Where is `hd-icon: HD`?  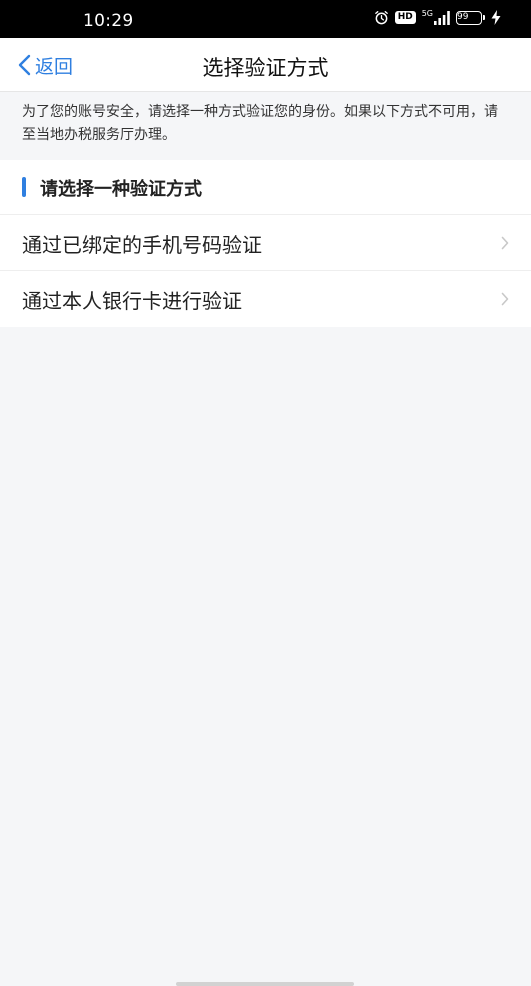
hd-icon: HD is located at coordinates (405, 17).